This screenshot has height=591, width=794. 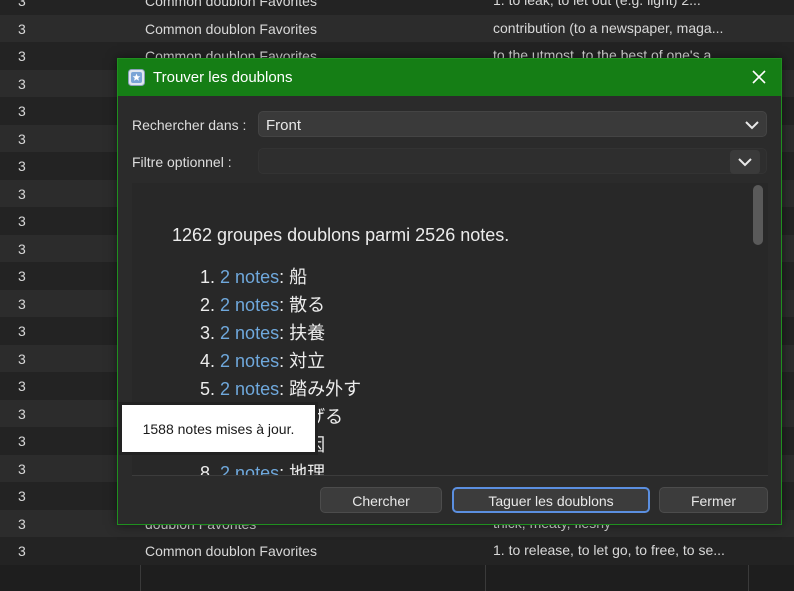 I want to click on filter-dropdown-button, so click(x=745, y=162).